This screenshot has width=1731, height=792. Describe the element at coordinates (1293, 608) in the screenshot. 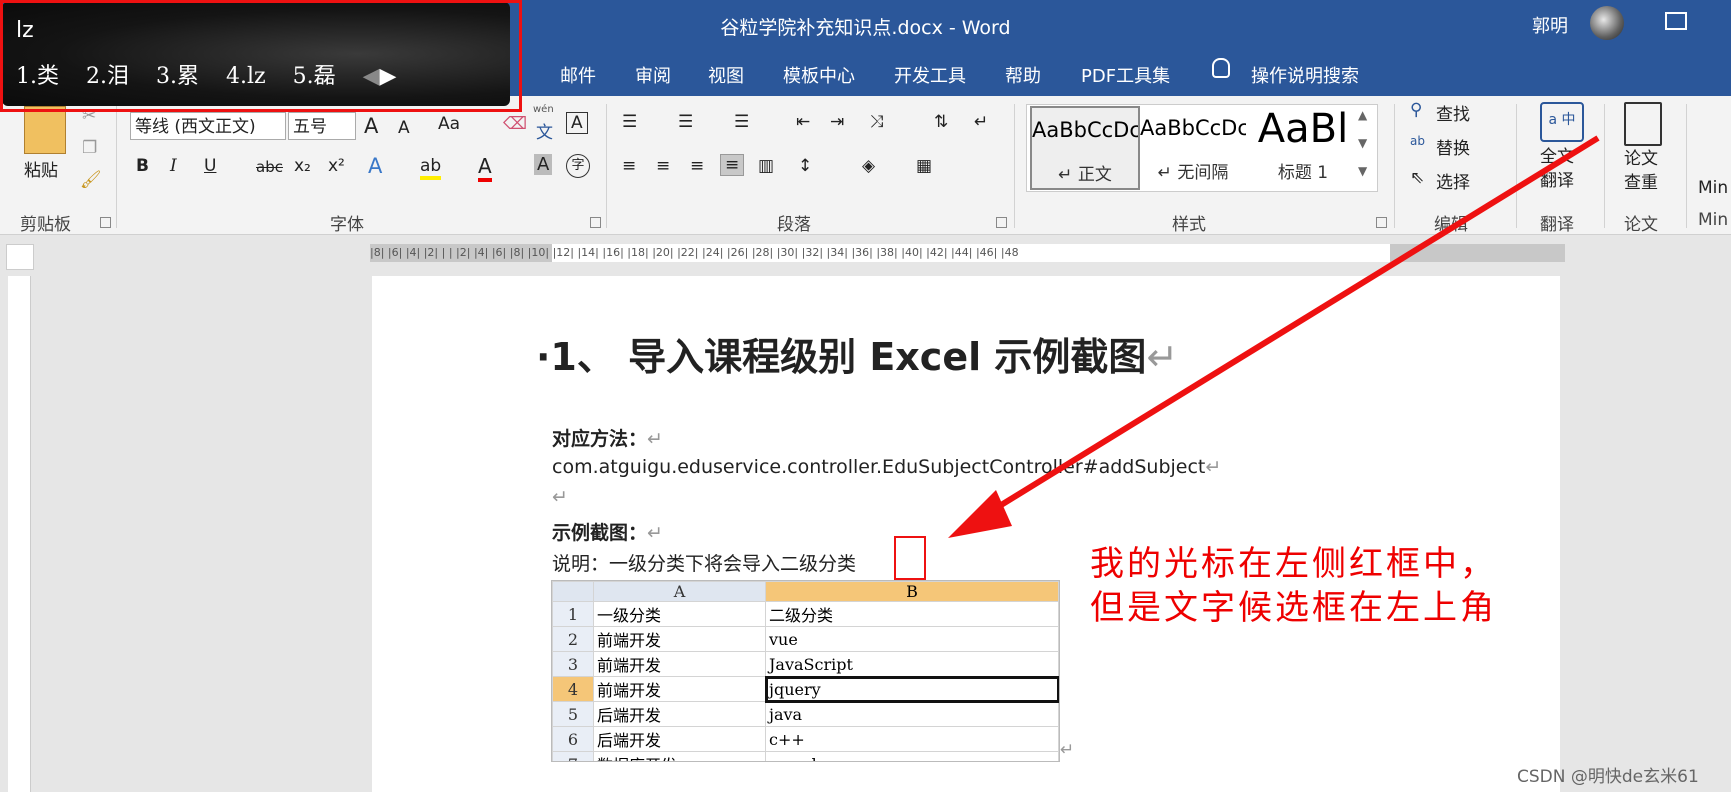

I see `annotation-line-2: 但是文字候选框在左上角` at that location.